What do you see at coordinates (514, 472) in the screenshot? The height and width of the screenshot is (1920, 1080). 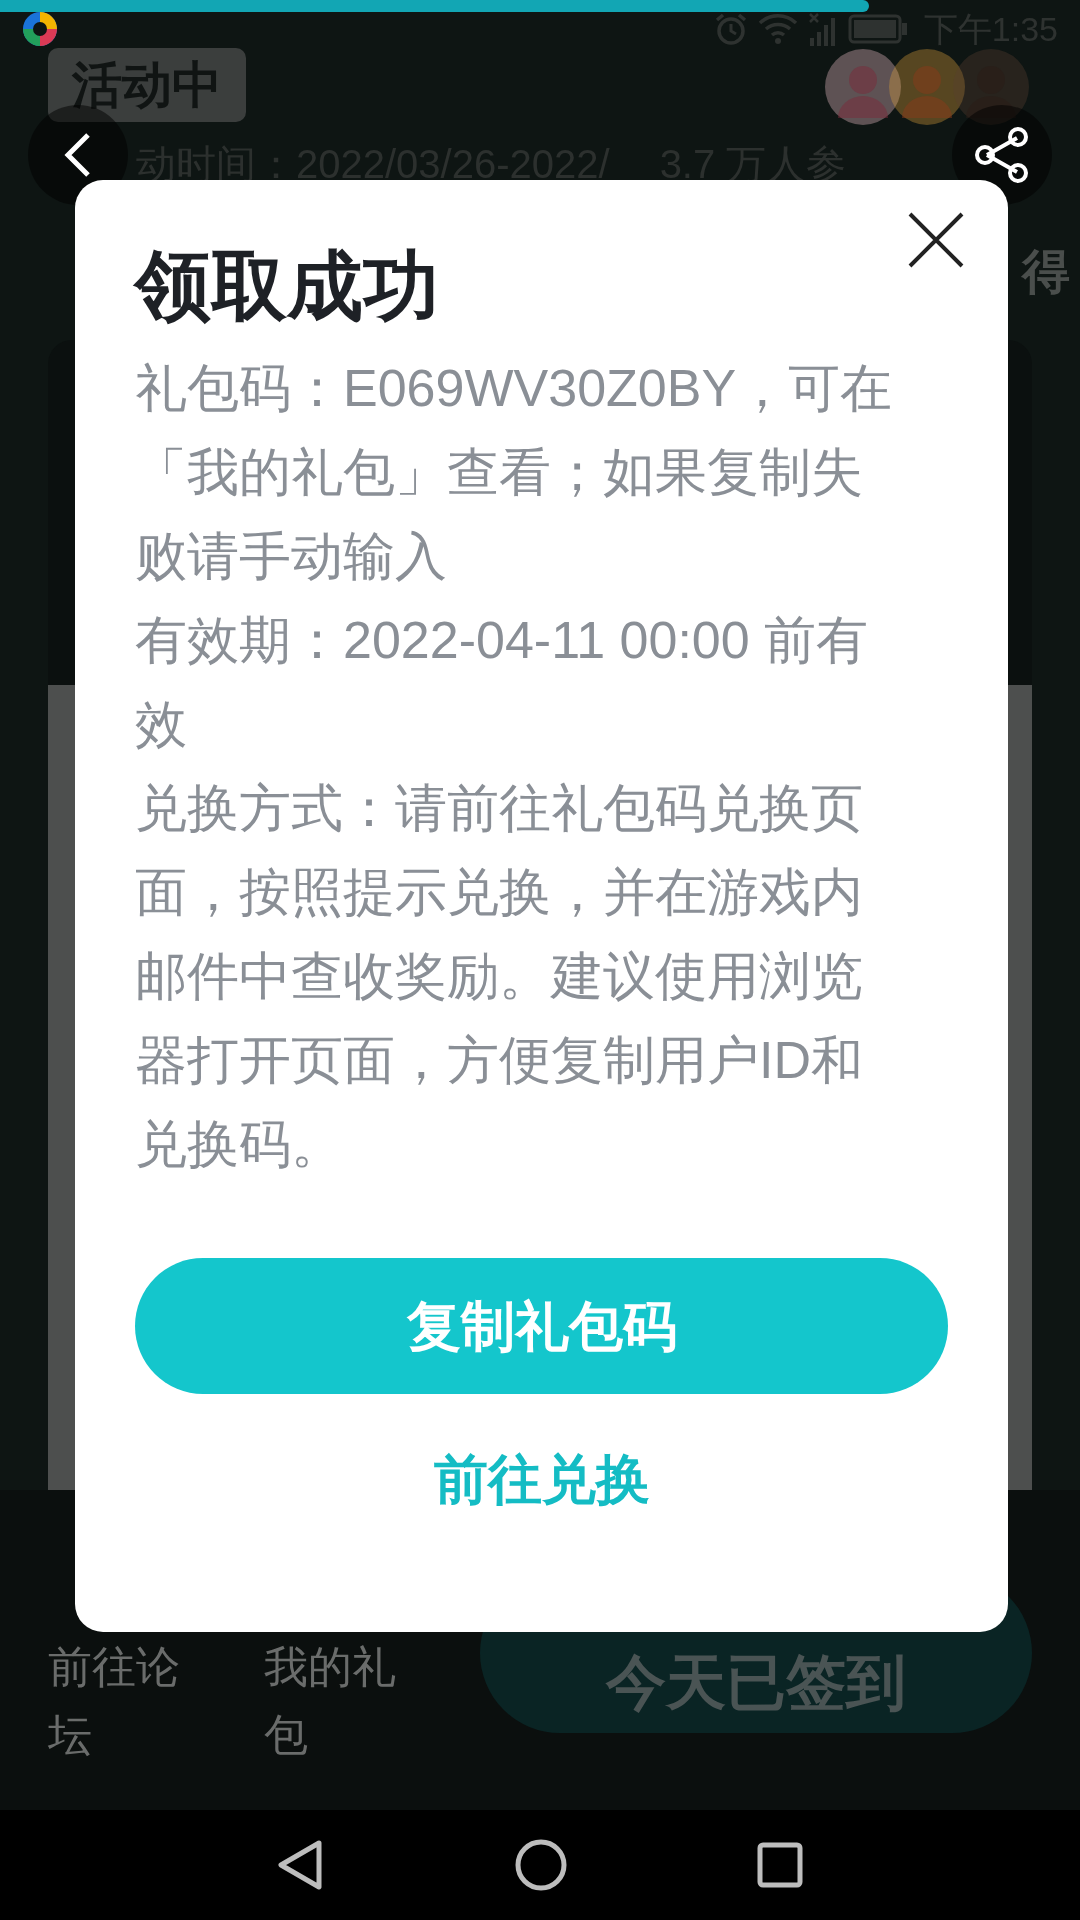 I see `dialog-text: 礼包码：E069WV30Z0BY，可在「我的礼包」查看；如果复制失败请手动输入` at bounding box center [514, 472].